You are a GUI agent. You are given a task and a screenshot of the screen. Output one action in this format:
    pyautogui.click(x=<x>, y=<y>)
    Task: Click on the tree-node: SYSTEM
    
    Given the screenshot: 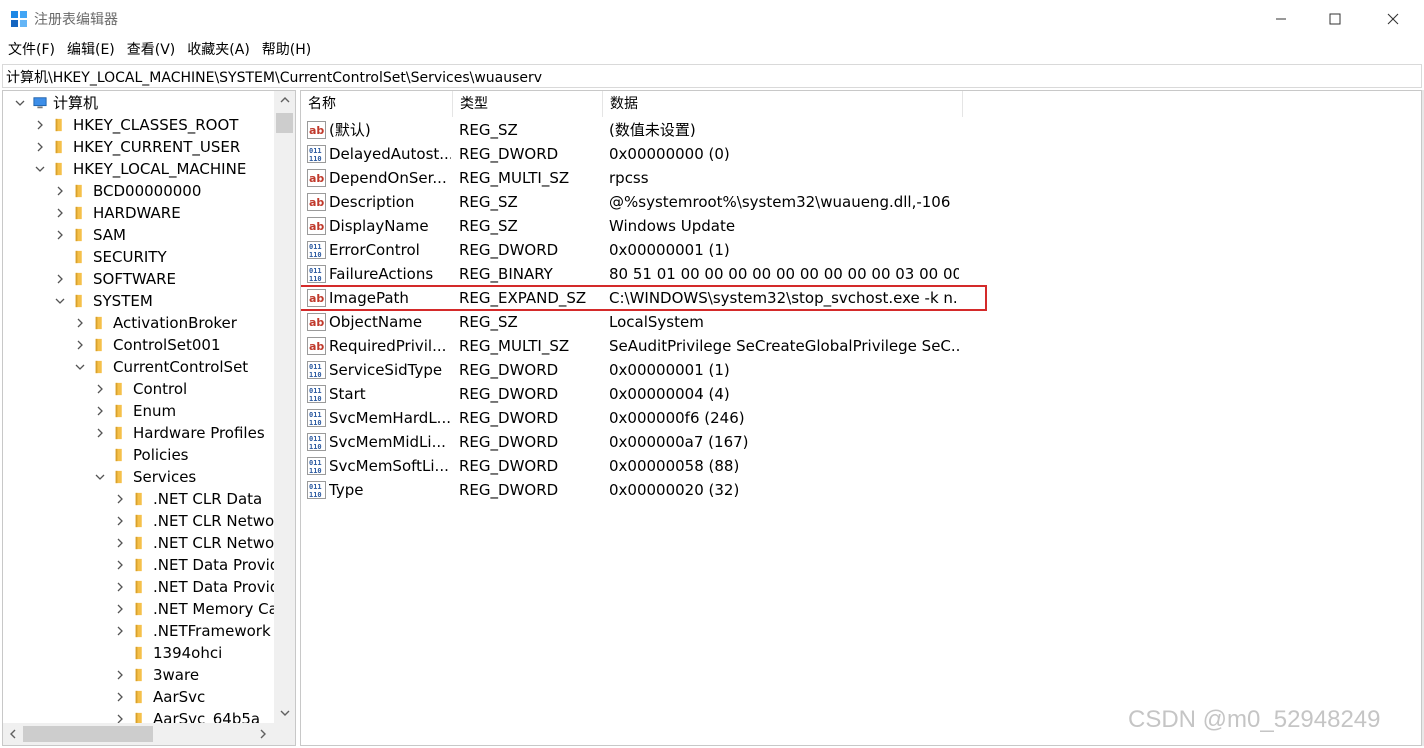 What is the action you would take?
    pyautogui.click(x=138, y=301)
    